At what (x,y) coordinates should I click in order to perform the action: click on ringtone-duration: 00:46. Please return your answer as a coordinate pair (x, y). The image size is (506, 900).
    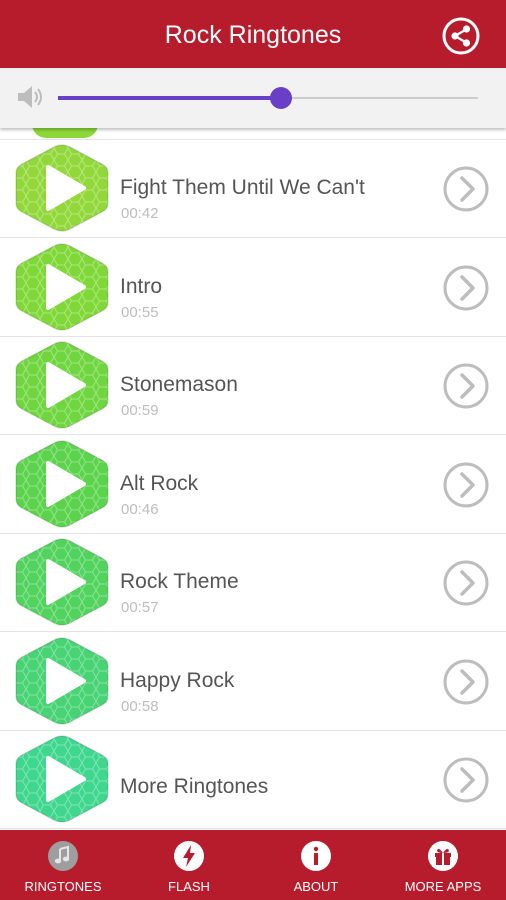
    Looking at the image, I should click on (140, 509).